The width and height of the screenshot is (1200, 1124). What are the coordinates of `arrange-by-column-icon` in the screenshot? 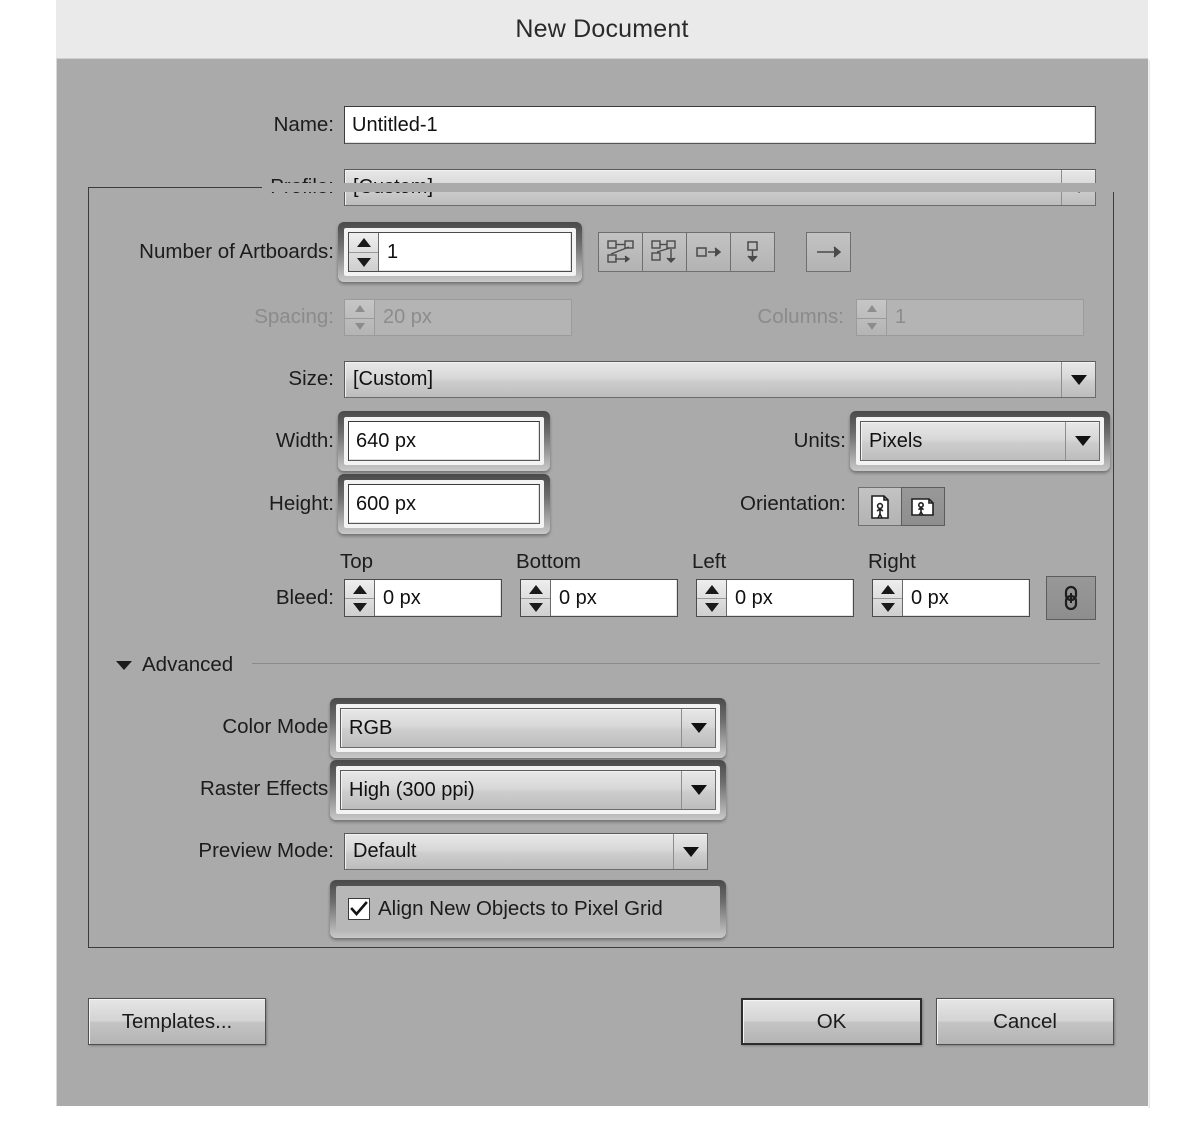 It's located at (752, 252).